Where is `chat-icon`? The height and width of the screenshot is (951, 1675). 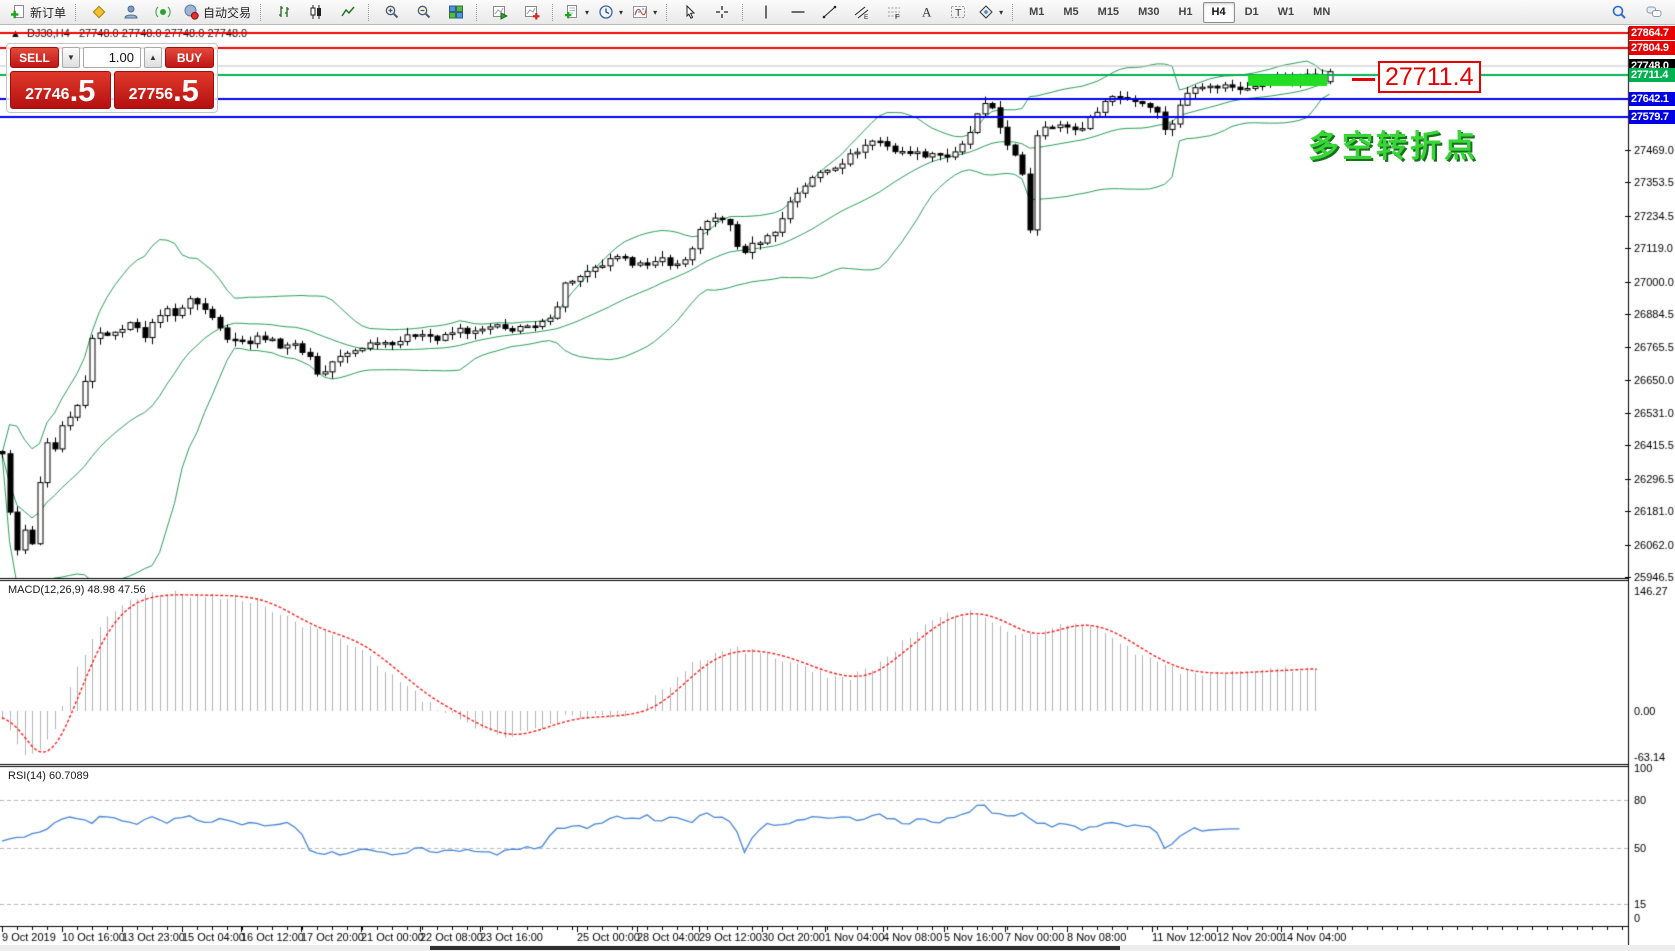 chat-icon is located at coordinates (1654, 12).